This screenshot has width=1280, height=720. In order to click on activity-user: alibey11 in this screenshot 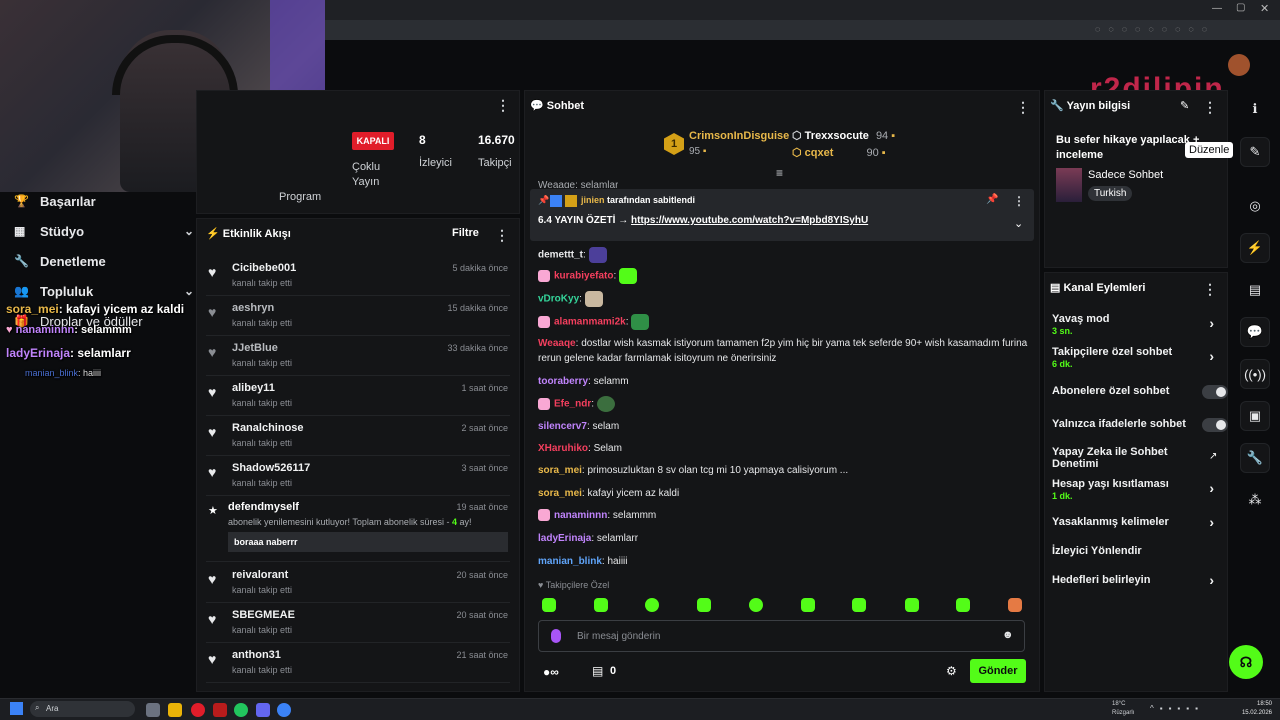, I will do `click(253, 388)`.